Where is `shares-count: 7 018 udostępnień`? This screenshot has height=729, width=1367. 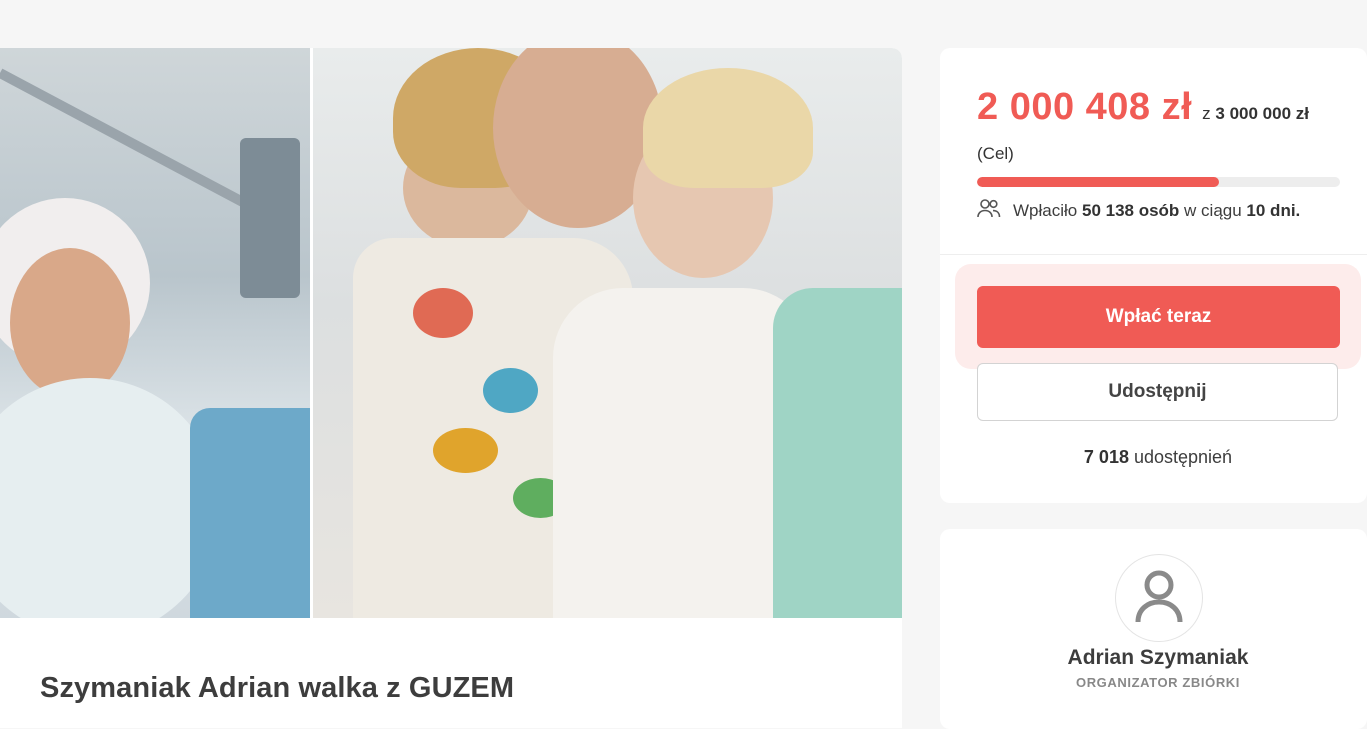
shares-count: 7 018 udostępnień is located at coordinates (1153, 457).